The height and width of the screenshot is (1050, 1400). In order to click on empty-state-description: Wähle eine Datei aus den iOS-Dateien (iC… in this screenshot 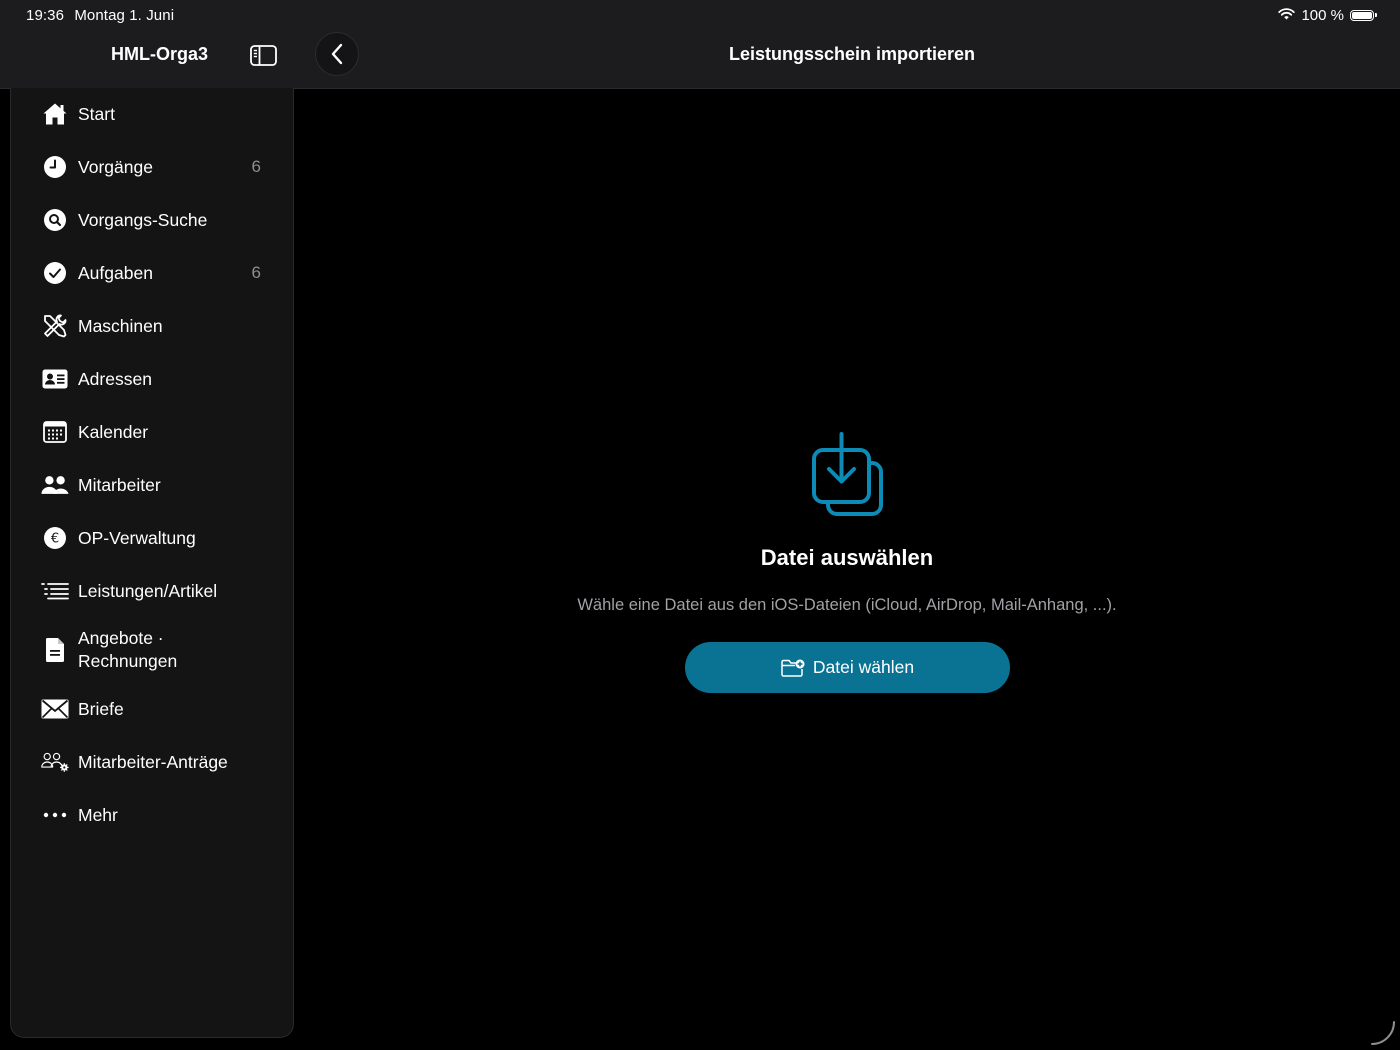, I will do `click(847, 605)`.